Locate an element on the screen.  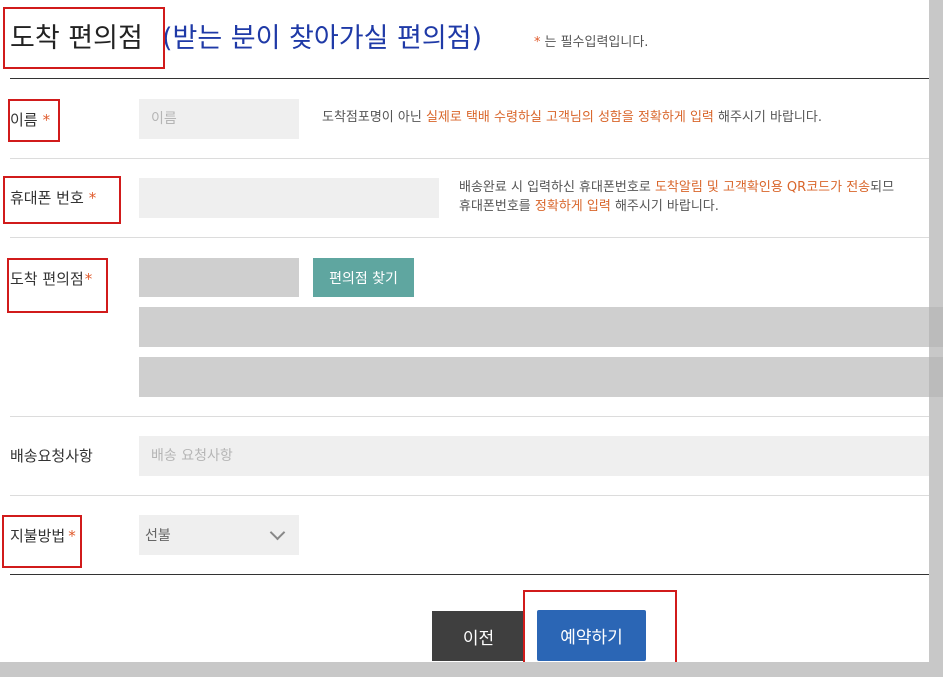
store-address-field-overflow is located at coordinates (936, 377).